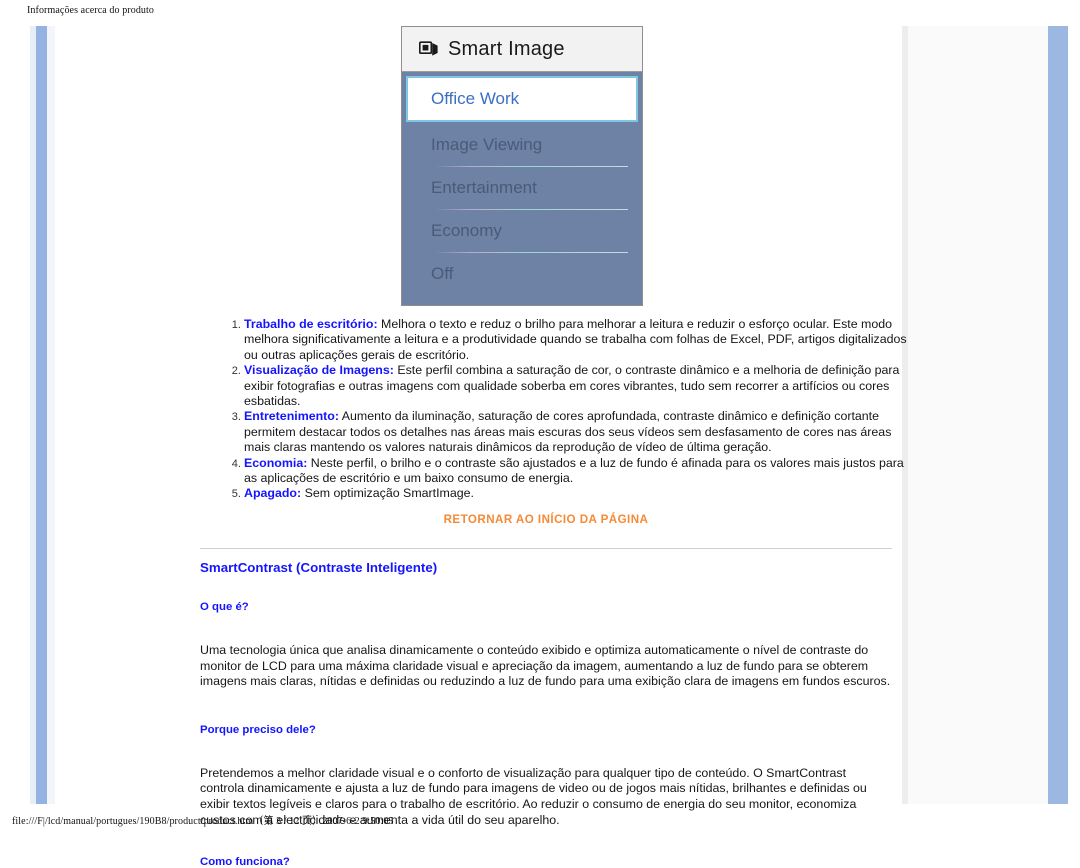  What do you see at coordinates (428, 48) in the screenshot?
I see `smart-image-icon` at bounding box center [428, 48].